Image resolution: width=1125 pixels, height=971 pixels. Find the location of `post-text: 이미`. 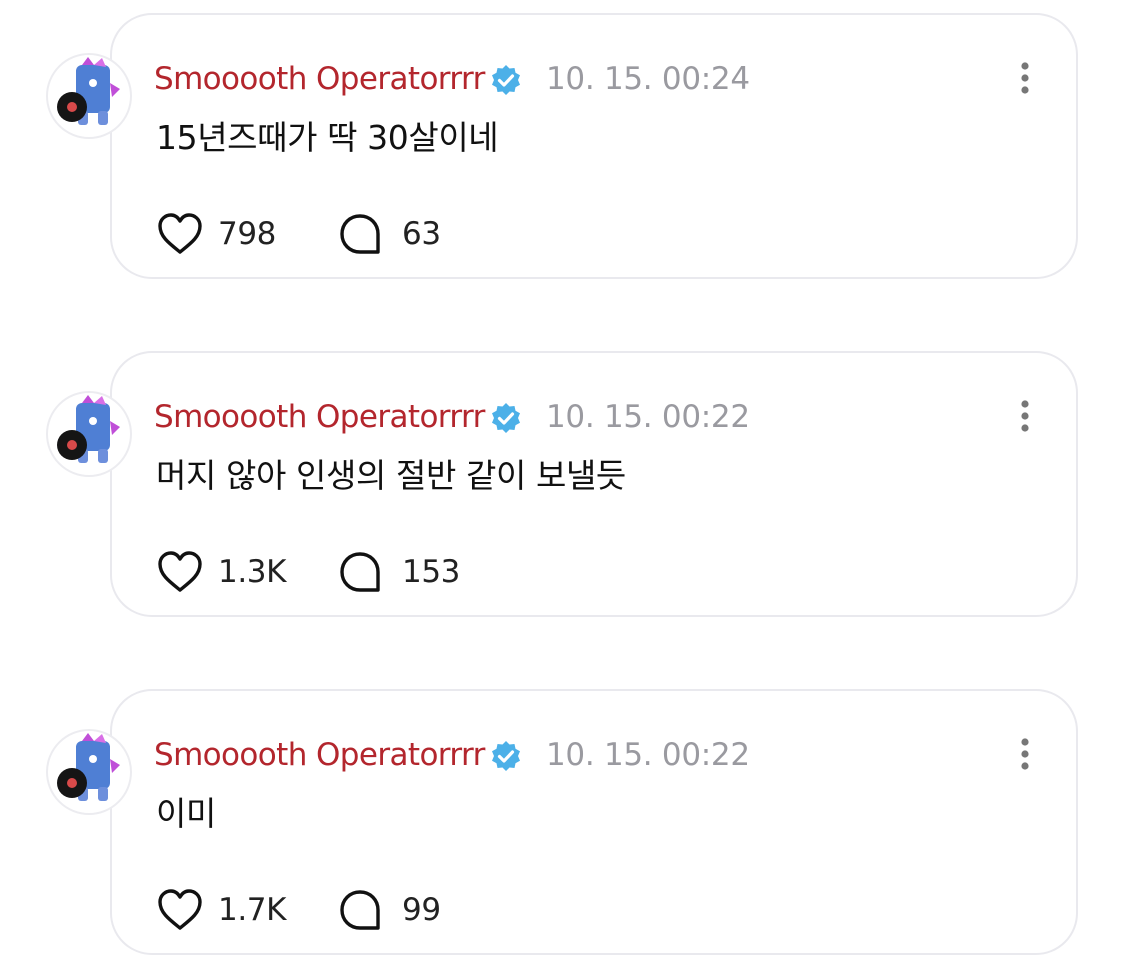

post-text: 이미 is located at coordinates (186, 813).